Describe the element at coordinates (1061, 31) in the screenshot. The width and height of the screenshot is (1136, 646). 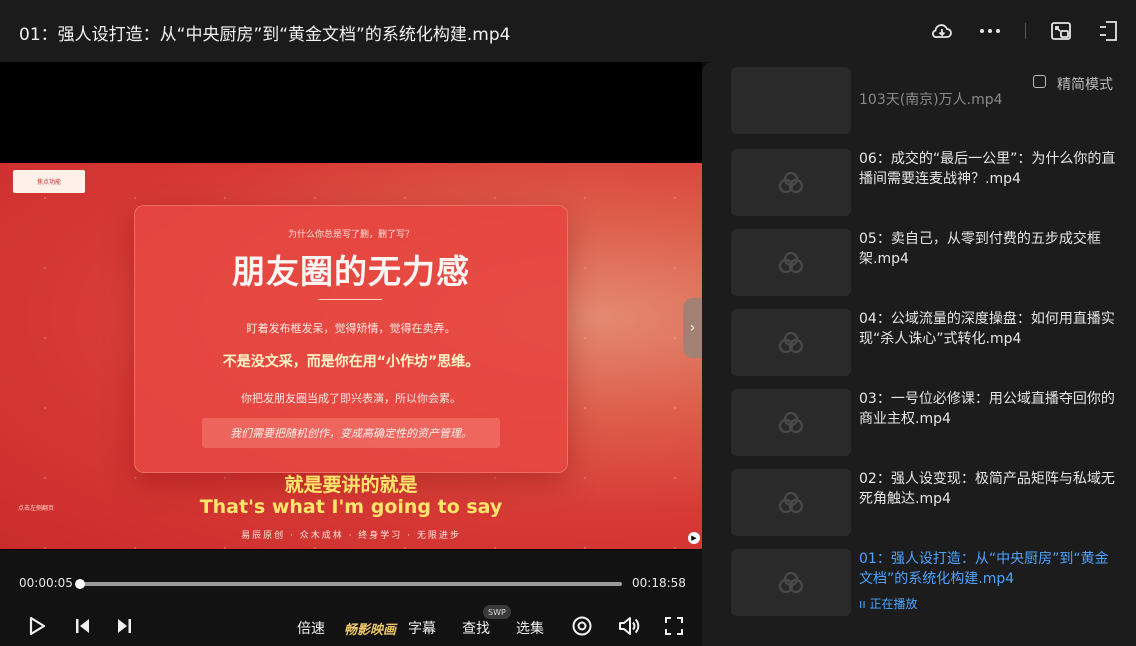
I see `picture-in-picture-icon` at that location.